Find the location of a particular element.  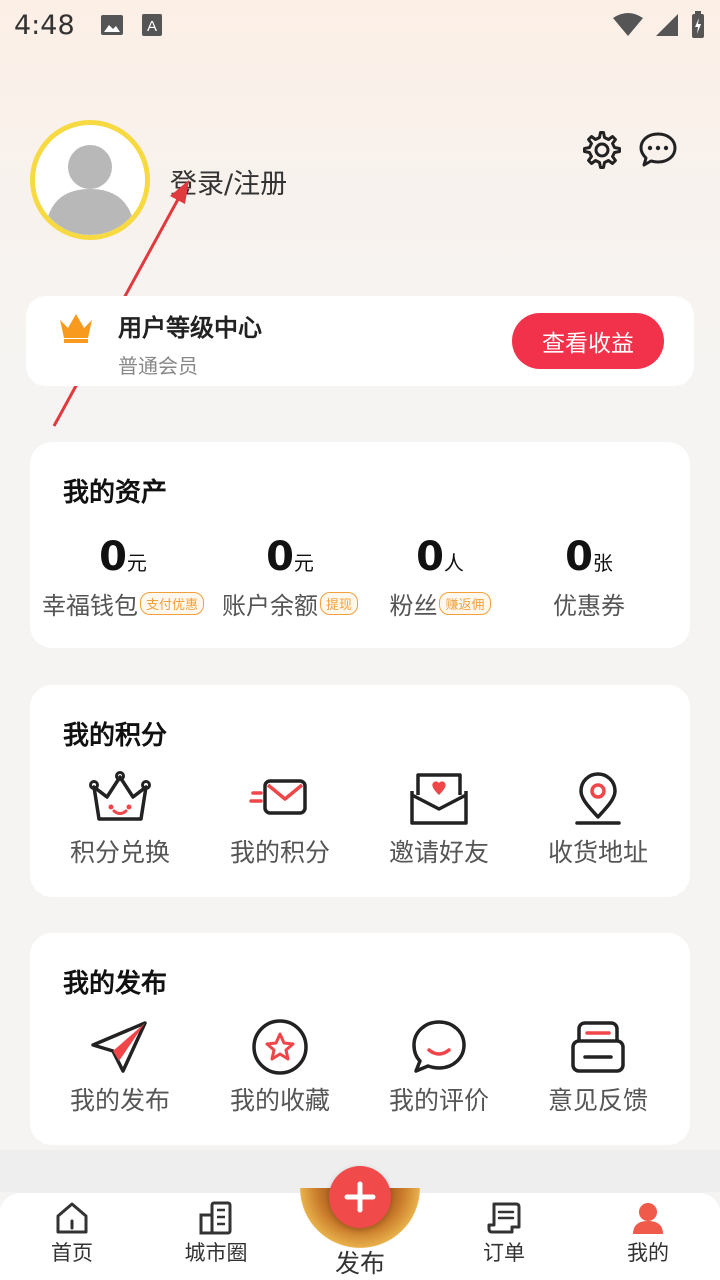

nav-home-label: 首页 is located at coordinates (72, 1253).